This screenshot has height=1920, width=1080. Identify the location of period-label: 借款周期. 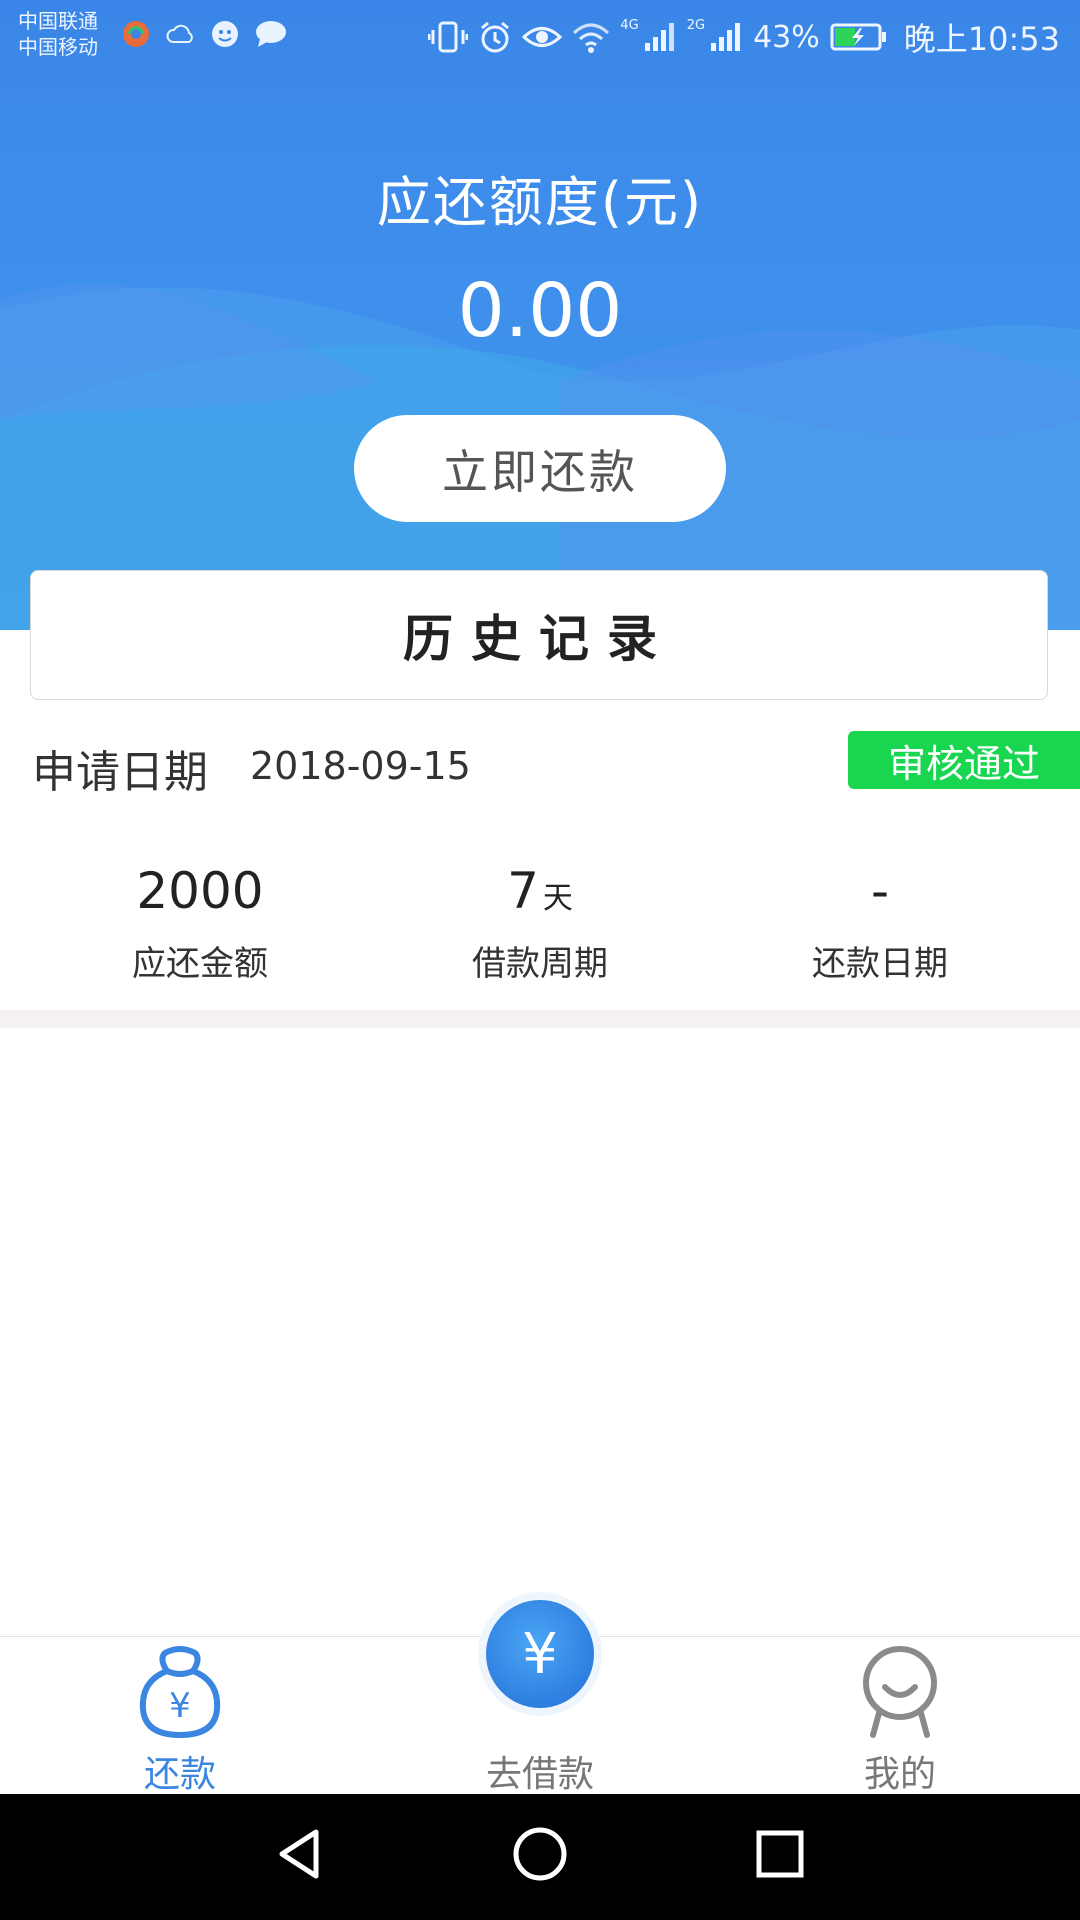
(540, 964).